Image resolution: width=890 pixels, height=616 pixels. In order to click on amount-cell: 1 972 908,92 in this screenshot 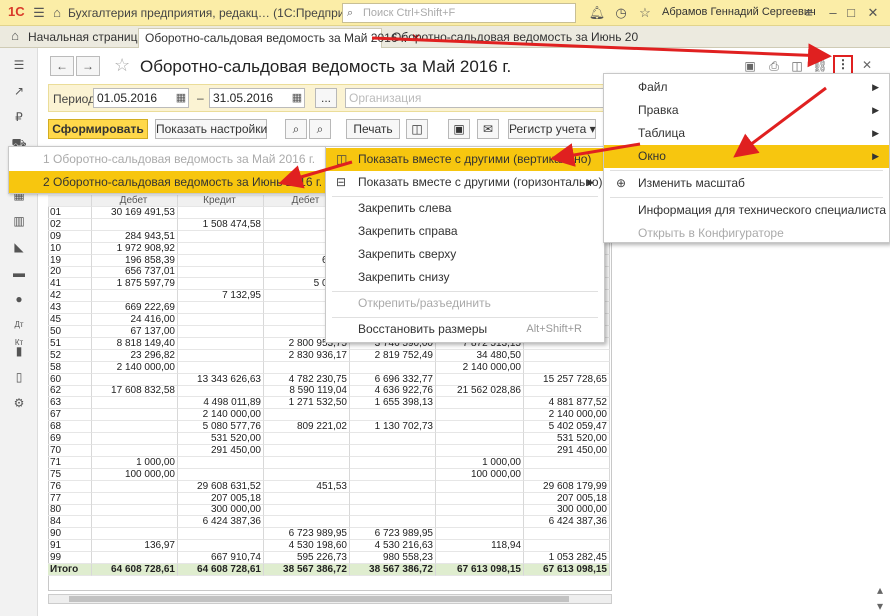, I will do `click(135, 248)`.